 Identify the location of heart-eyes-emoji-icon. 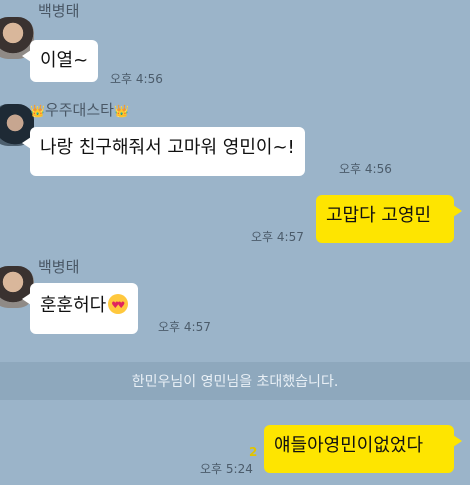
(118, 305).